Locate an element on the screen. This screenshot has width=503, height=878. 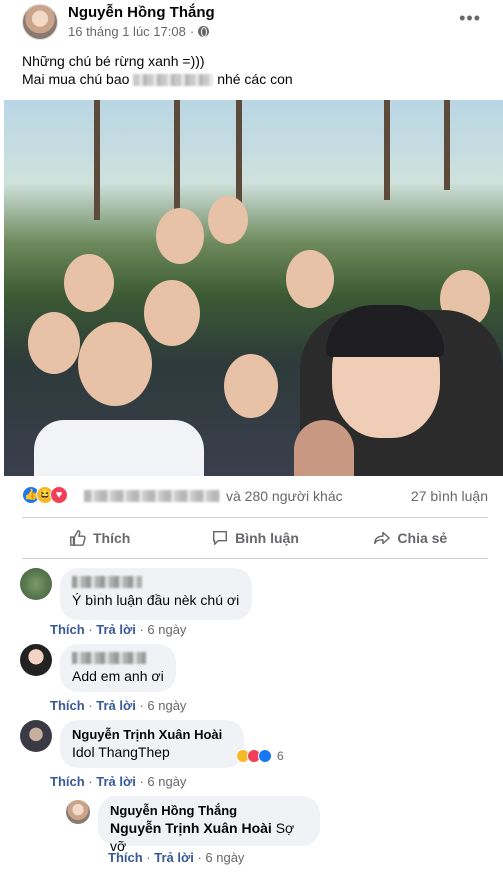
comment-reaction-count: 6 is located at coordinates (280, 756).